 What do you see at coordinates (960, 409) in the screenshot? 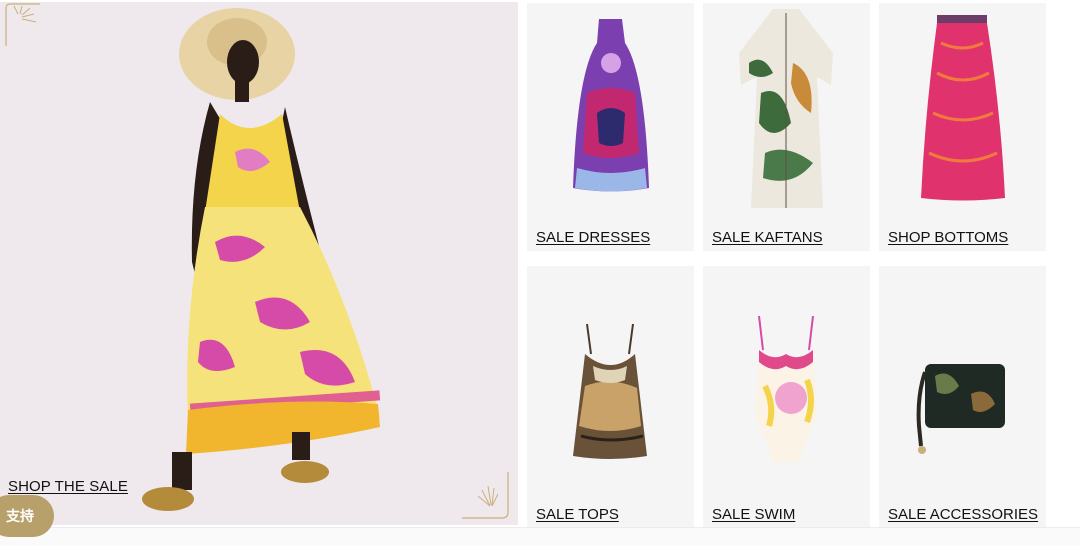
I see `pouch-icon` at bounding box center [960, 409].